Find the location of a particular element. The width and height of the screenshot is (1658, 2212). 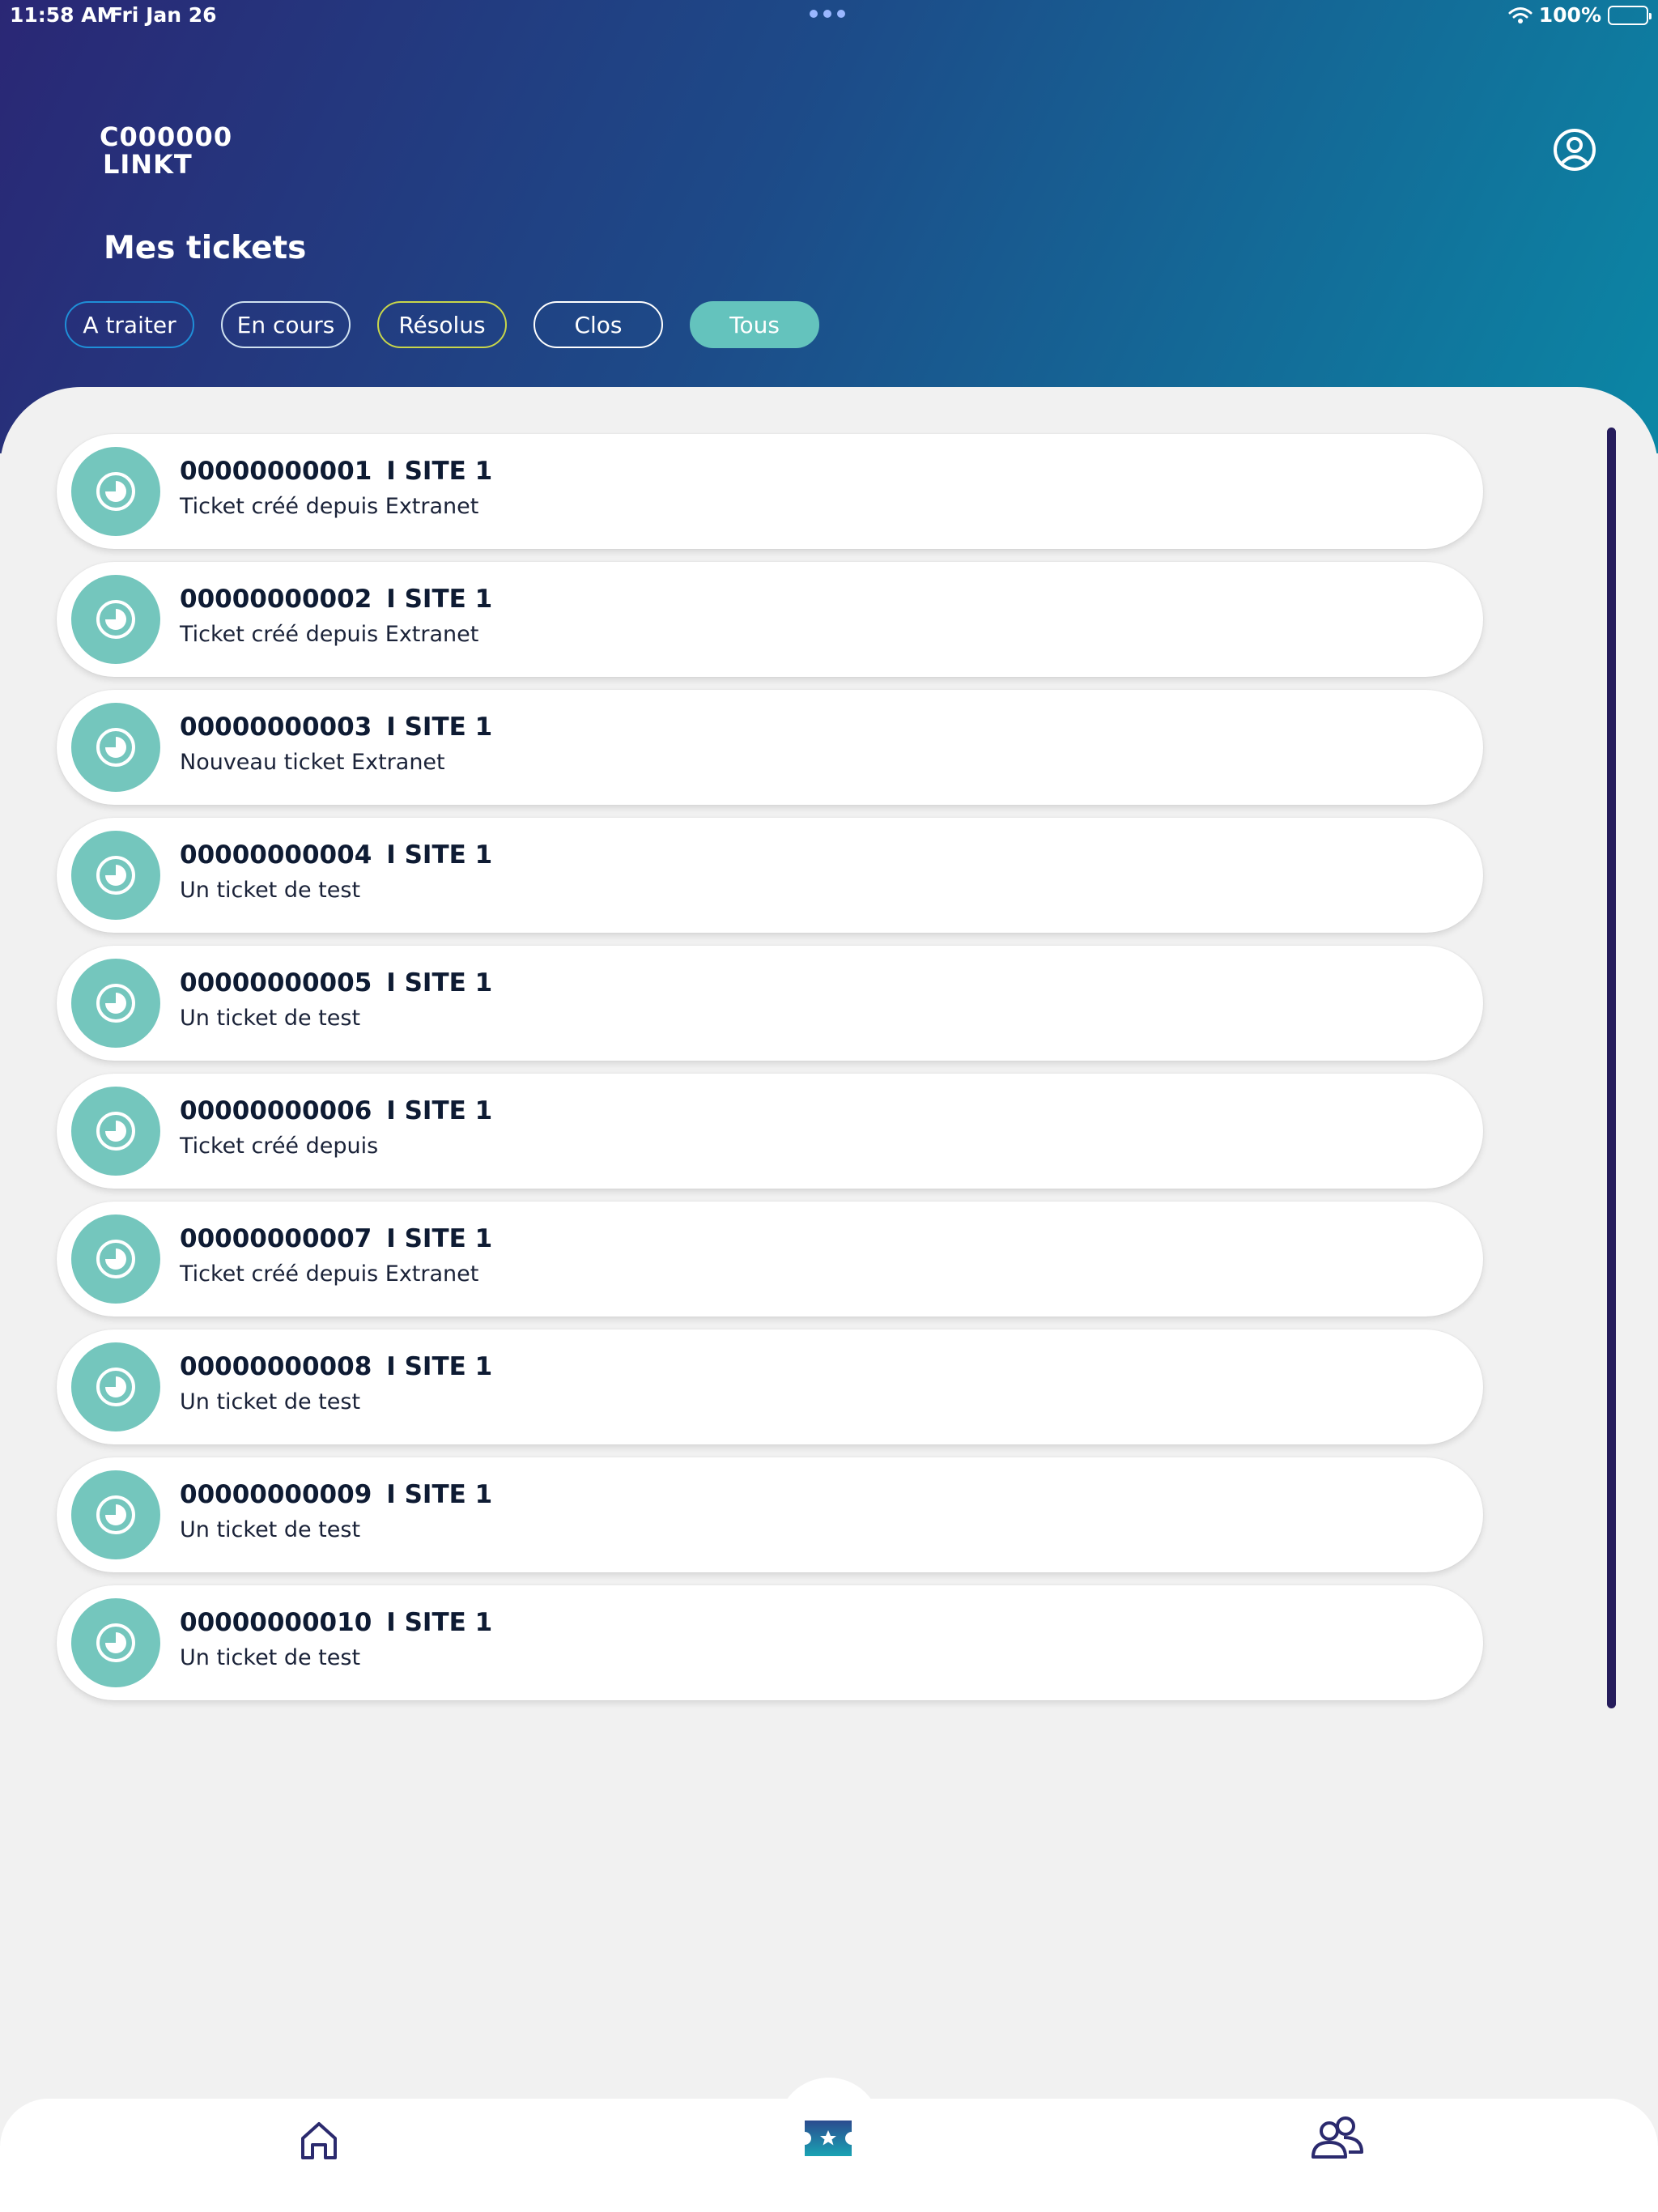

ticket-title: 00000000001 I SITE 1 is located at coordinates (336, 472).